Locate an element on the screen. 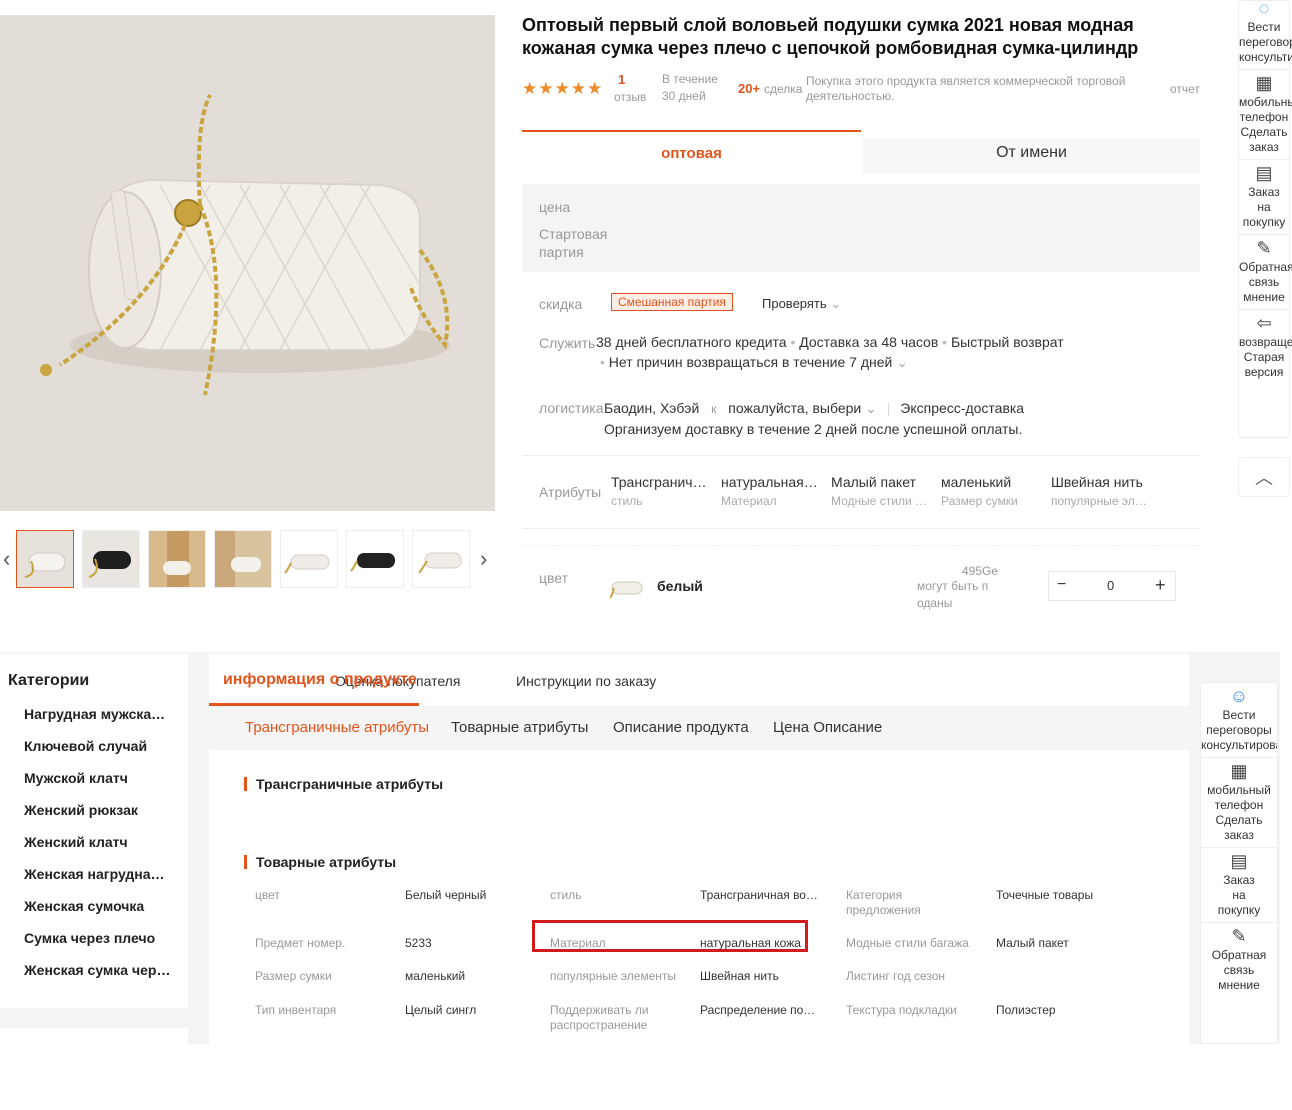 Image resolution: width=1292 pixels, height=1110 pixels. attr-key: Модные стили багажа is located at coordinates (907, 943).